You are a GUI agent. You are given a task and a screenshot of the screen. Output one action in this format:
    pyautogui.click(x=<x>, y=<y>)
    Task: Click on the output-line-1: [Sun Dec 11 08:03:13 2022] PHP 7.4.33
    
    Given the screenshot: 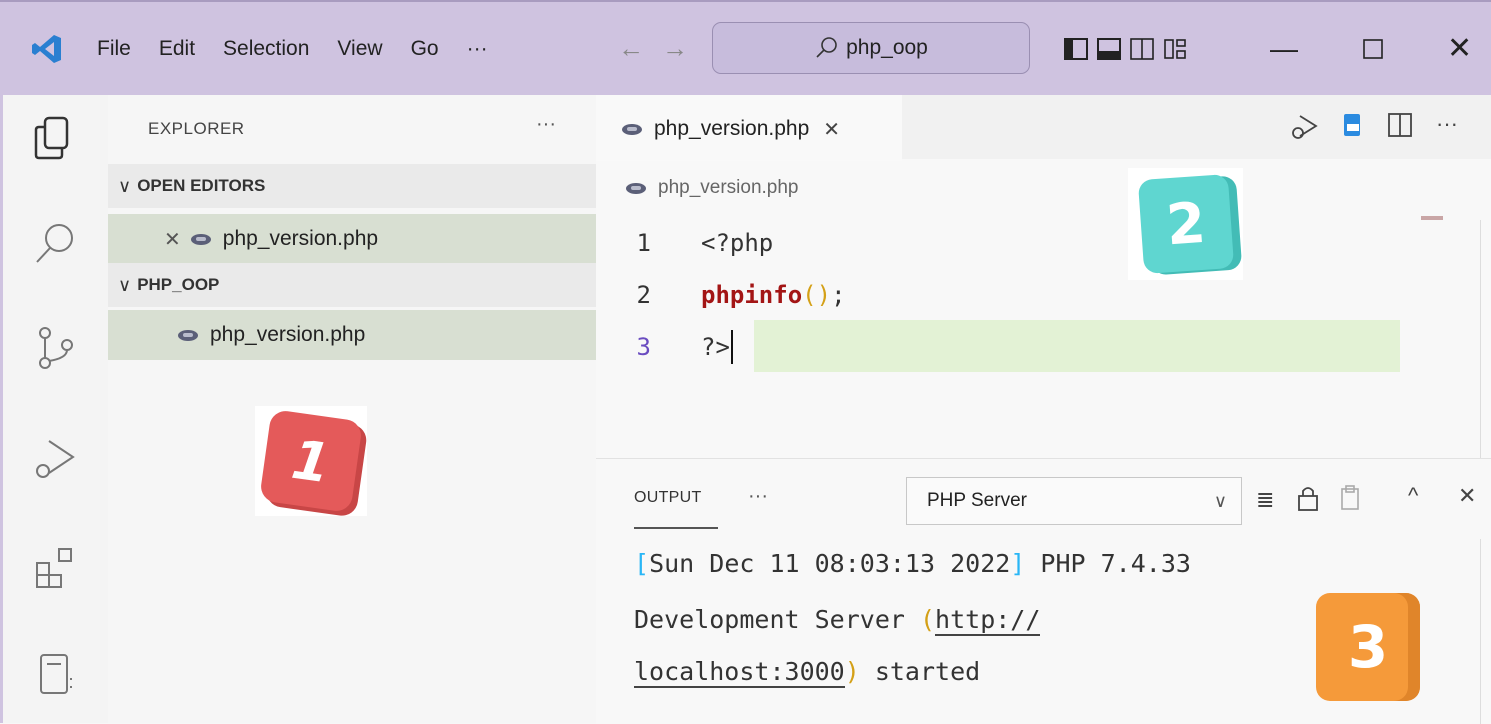 What is the action you would take?
    pyautogui.click(x=912, y=563)
    